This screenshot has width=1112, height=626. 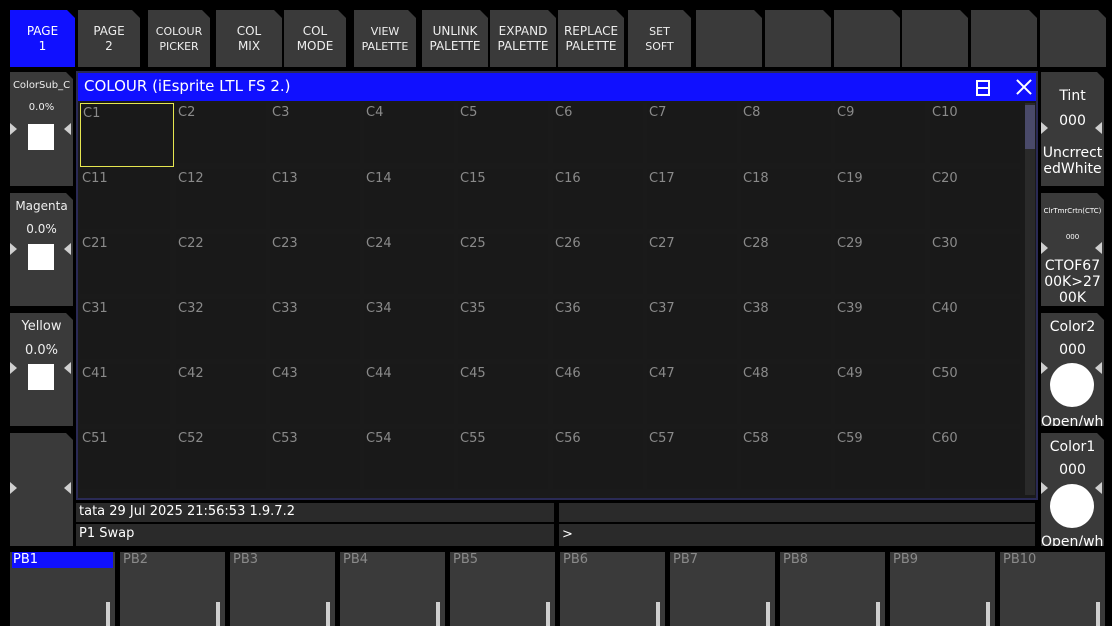 What do you see at coordinates (692, 264) in the screenshot?
I see `palette-cell: C27` at bounding box center [692, 264].